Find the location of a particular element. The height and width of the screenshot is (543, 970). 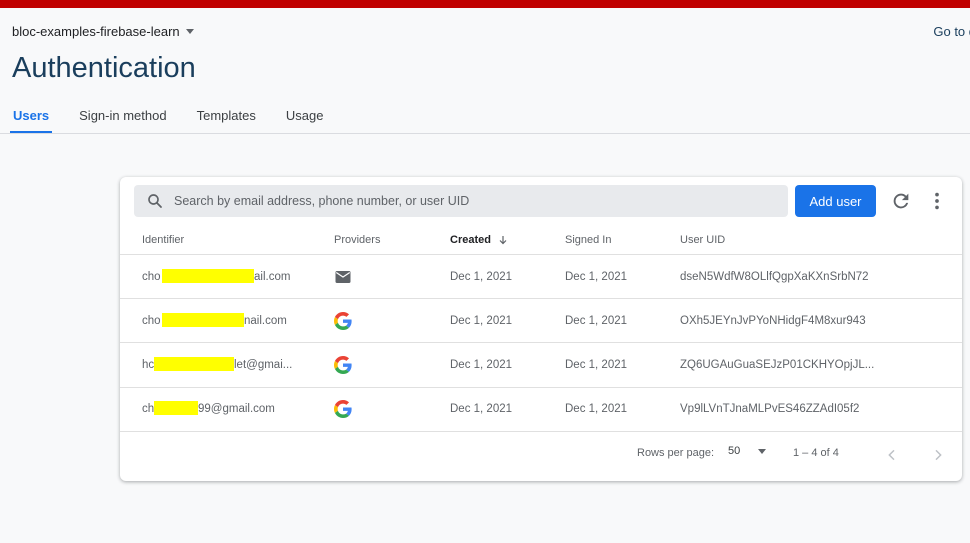

email-provider-icon is located at coordinates (343, 277).